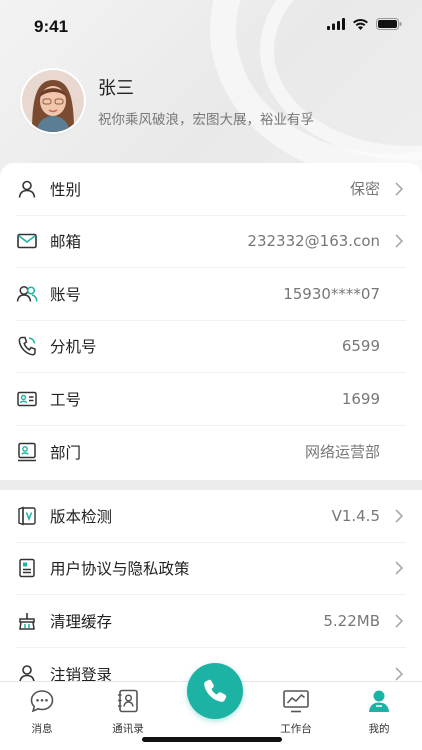 This screenshot has height=750, width=422. I want to click on monitor-icon, so click(296, 701).